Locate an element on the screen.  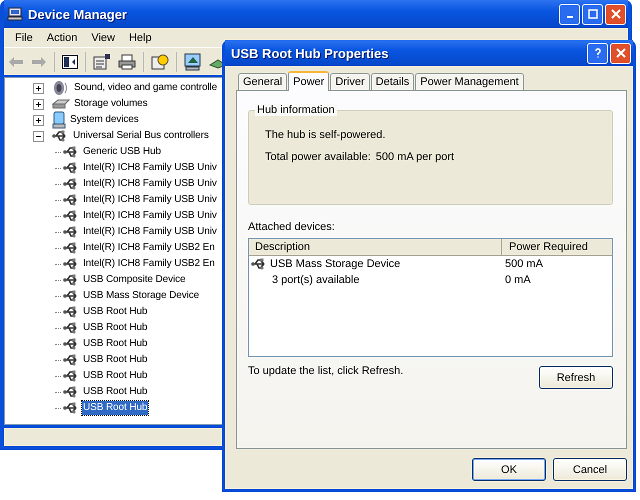
speaker-icon is located at coordinates (61, 88).